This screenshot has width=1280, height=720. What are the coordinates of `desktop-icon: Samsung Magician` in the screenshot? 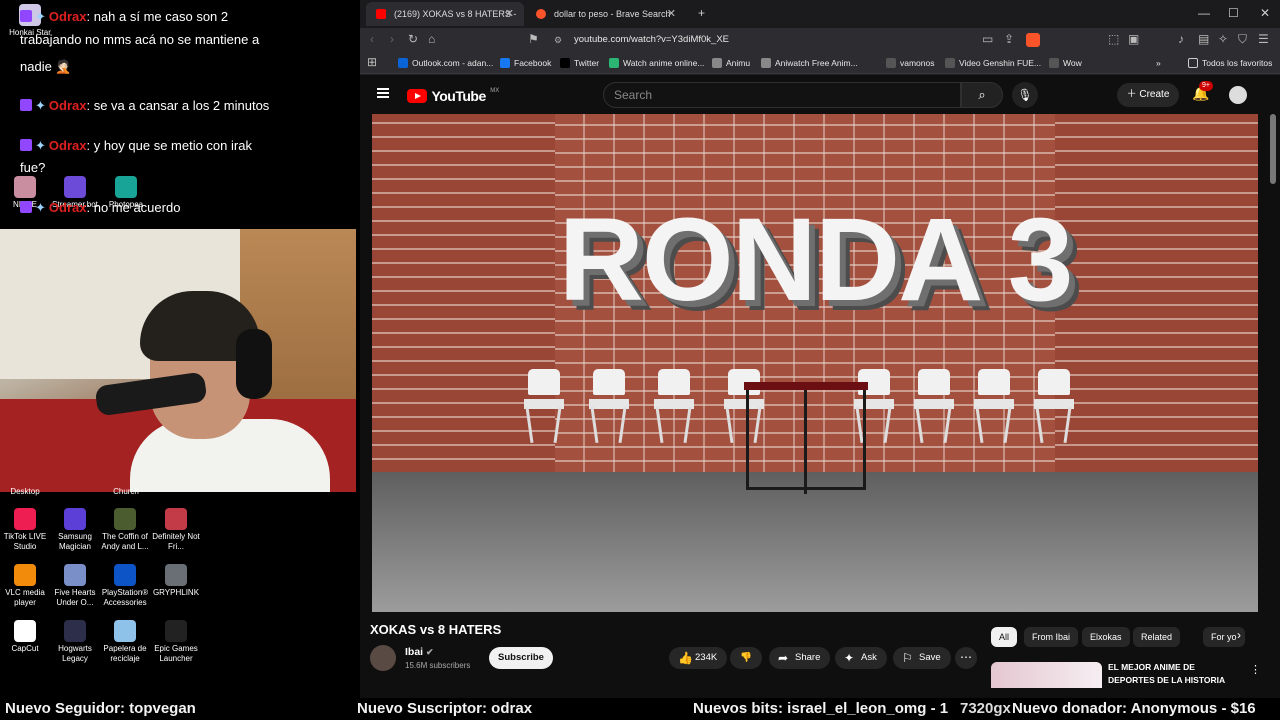 It's located at (75, 530).